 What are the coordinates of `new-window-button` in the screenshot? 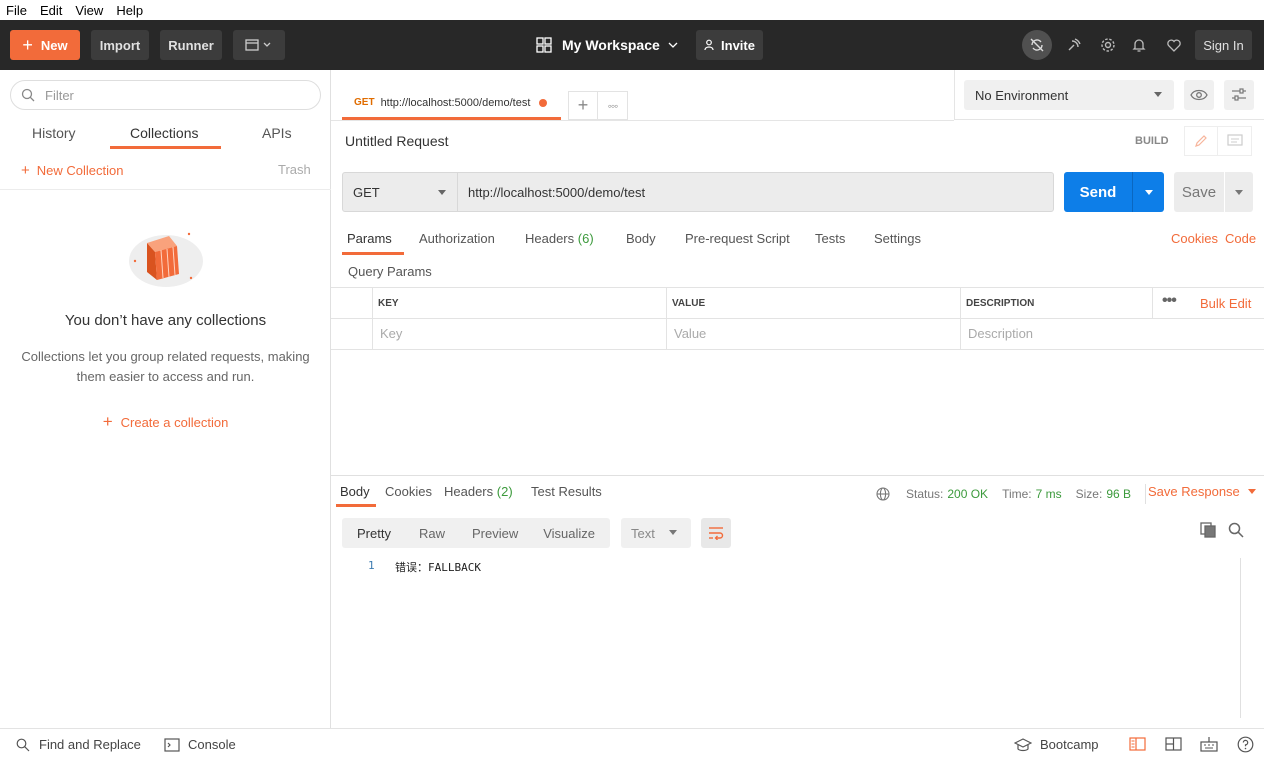 It's located at (259, 45).